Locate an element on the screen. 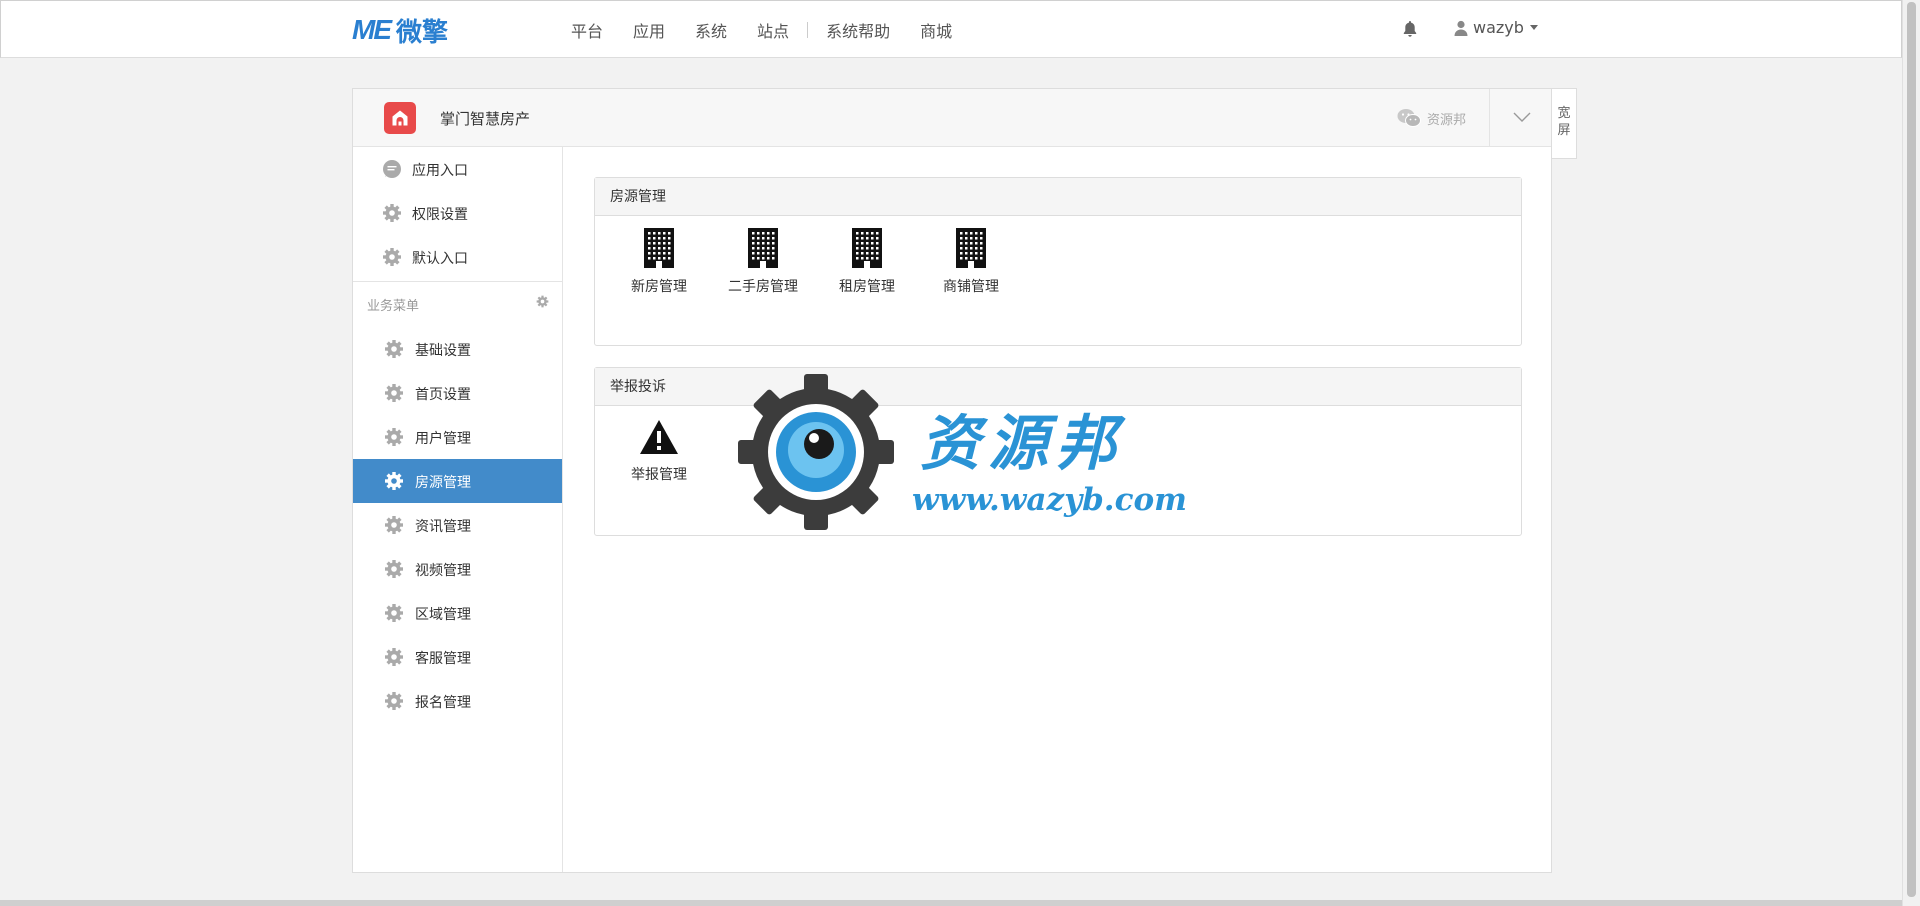 This screenshot has width=1920, height=906. widescreen-toggle: 宽屏 is located at coordinates (1564, 123).